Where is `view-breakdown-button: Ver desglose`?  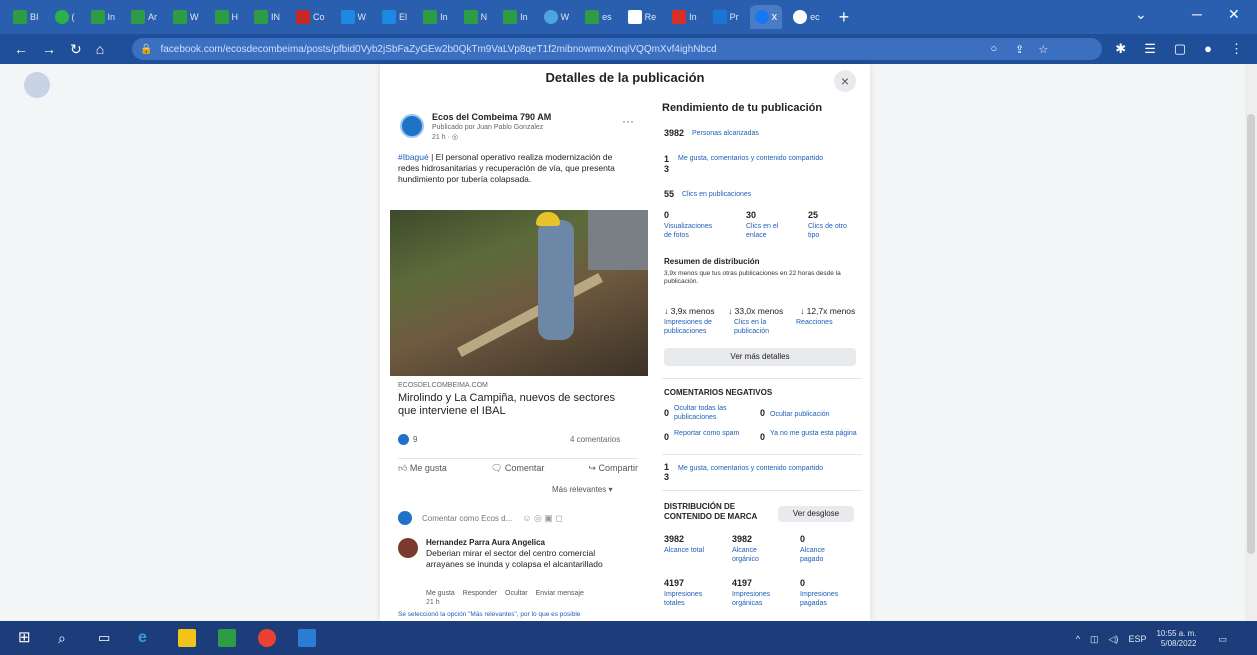
view-breakdown-button: Ver desglose is located at coordinates (816, 514).